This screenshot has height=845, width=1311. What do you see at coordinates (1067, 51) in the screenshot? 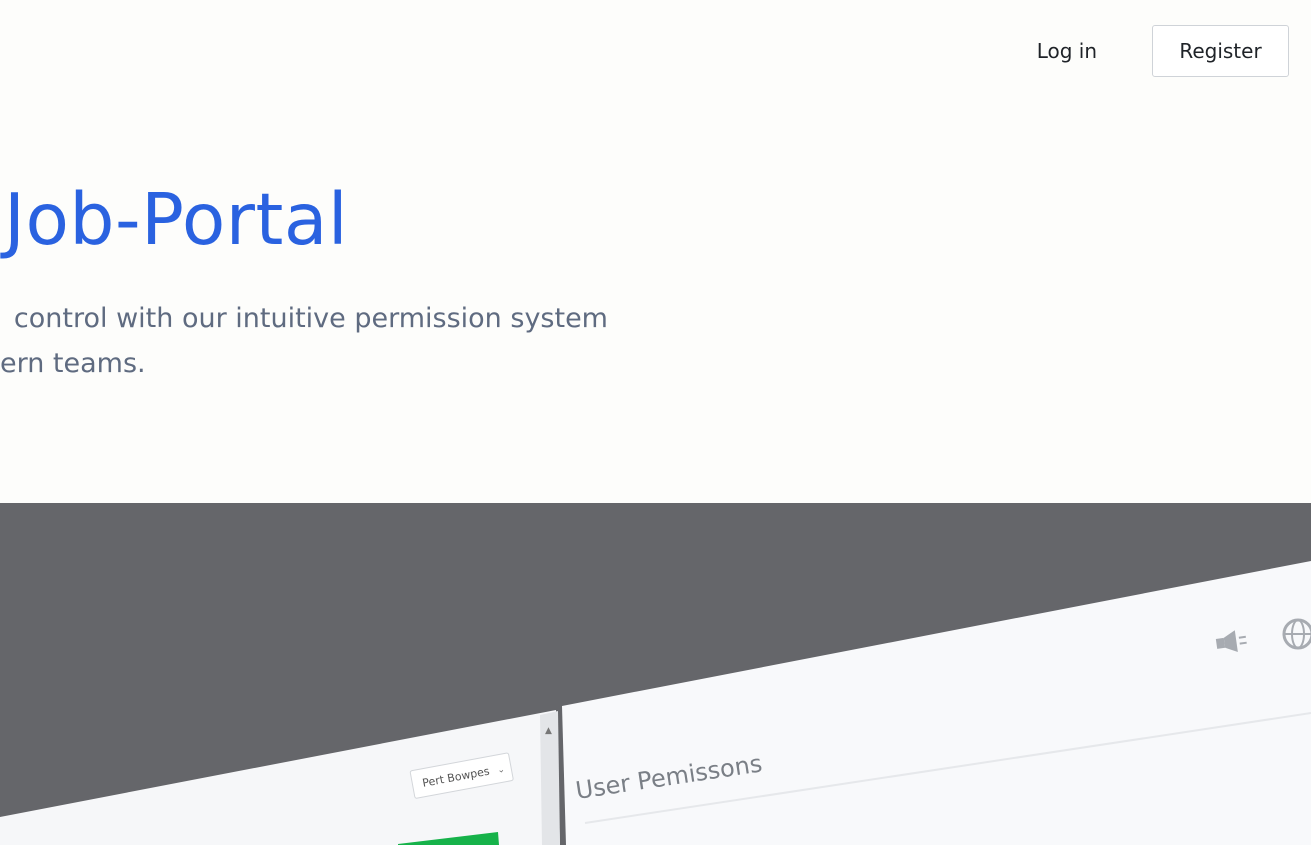
I see `login-link: Log in` at bounding box center [1067, 51].